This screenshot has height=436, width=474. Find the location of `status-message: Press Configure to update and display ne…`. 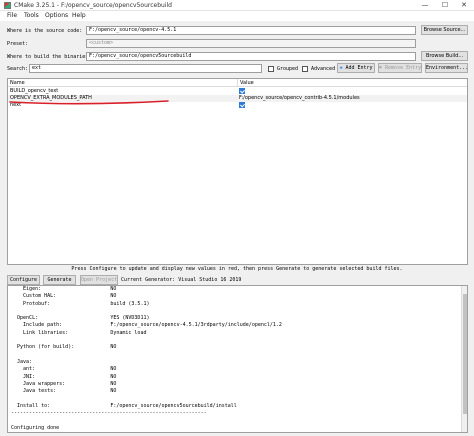

status-message: Press Configure to update and display ne… is located at coordinates (237, 269).